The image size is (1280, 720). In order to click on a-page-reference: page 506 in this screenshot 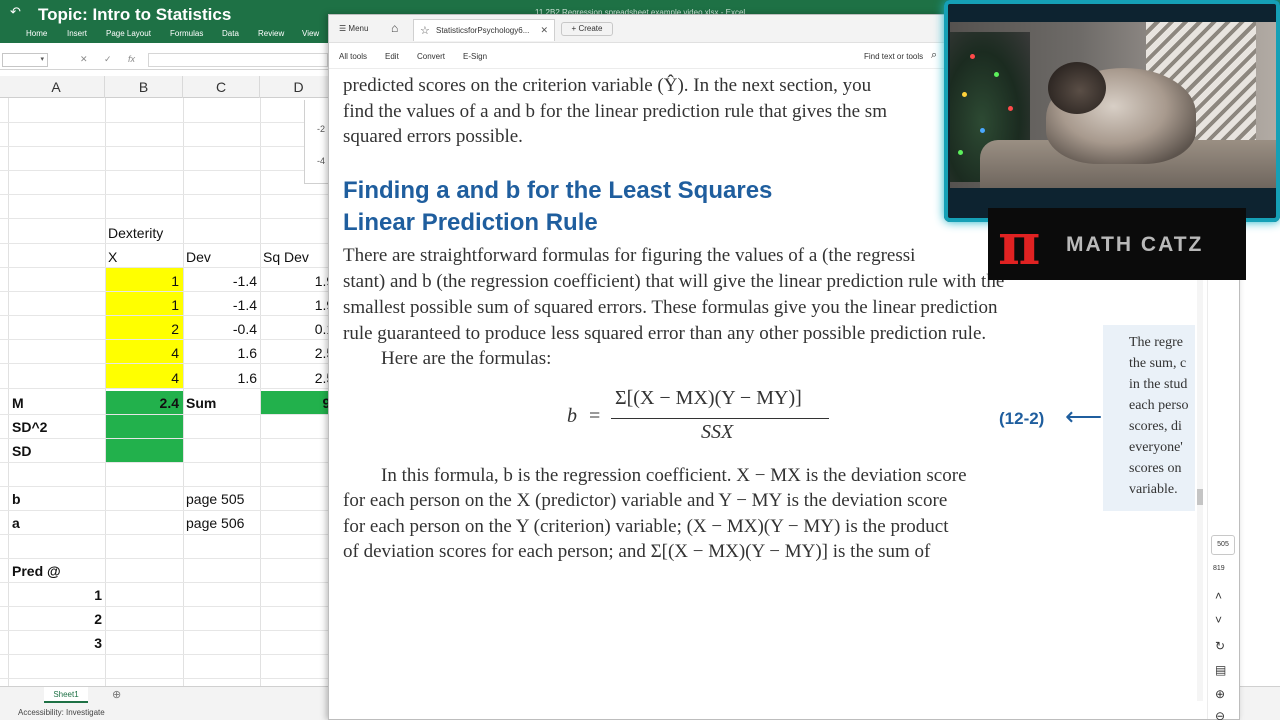, I will do `click(215, 523)`.